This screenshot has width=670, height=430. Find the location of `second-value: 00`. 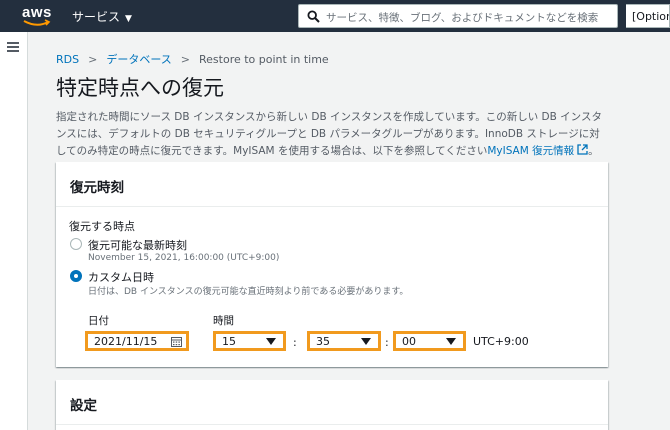

second-value: 00 is located at coordinates (409, 341).